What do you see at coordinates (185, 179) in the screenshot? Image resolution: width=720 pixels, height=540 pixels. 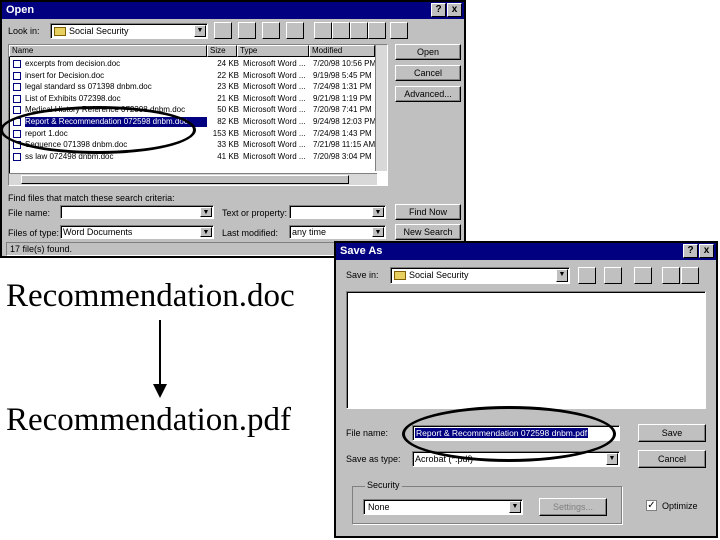 I see `scrollbar-thumb` at bounding box center [185, 179].